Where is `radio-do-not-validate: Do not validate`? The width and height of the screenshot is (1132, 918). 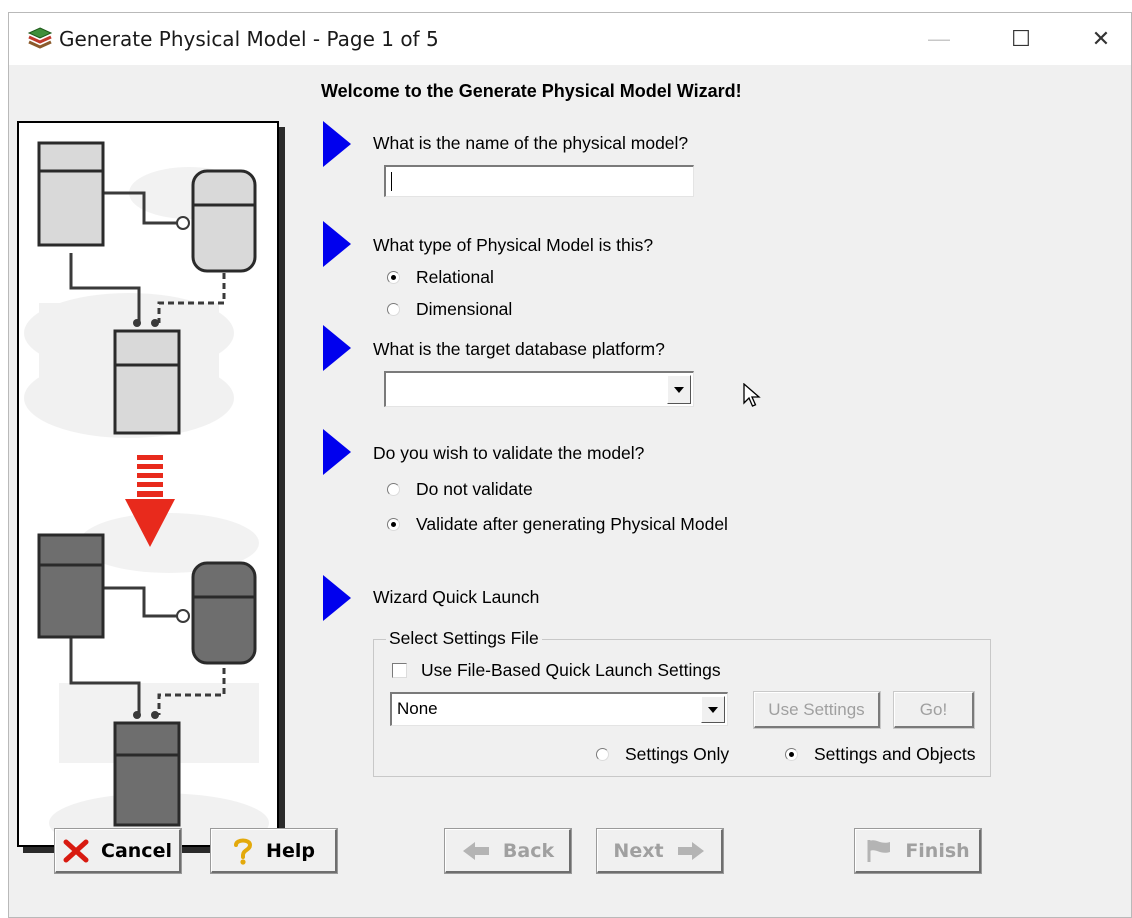
radio-do-not-validate: Do not validate is located at coordinates (460, 489).